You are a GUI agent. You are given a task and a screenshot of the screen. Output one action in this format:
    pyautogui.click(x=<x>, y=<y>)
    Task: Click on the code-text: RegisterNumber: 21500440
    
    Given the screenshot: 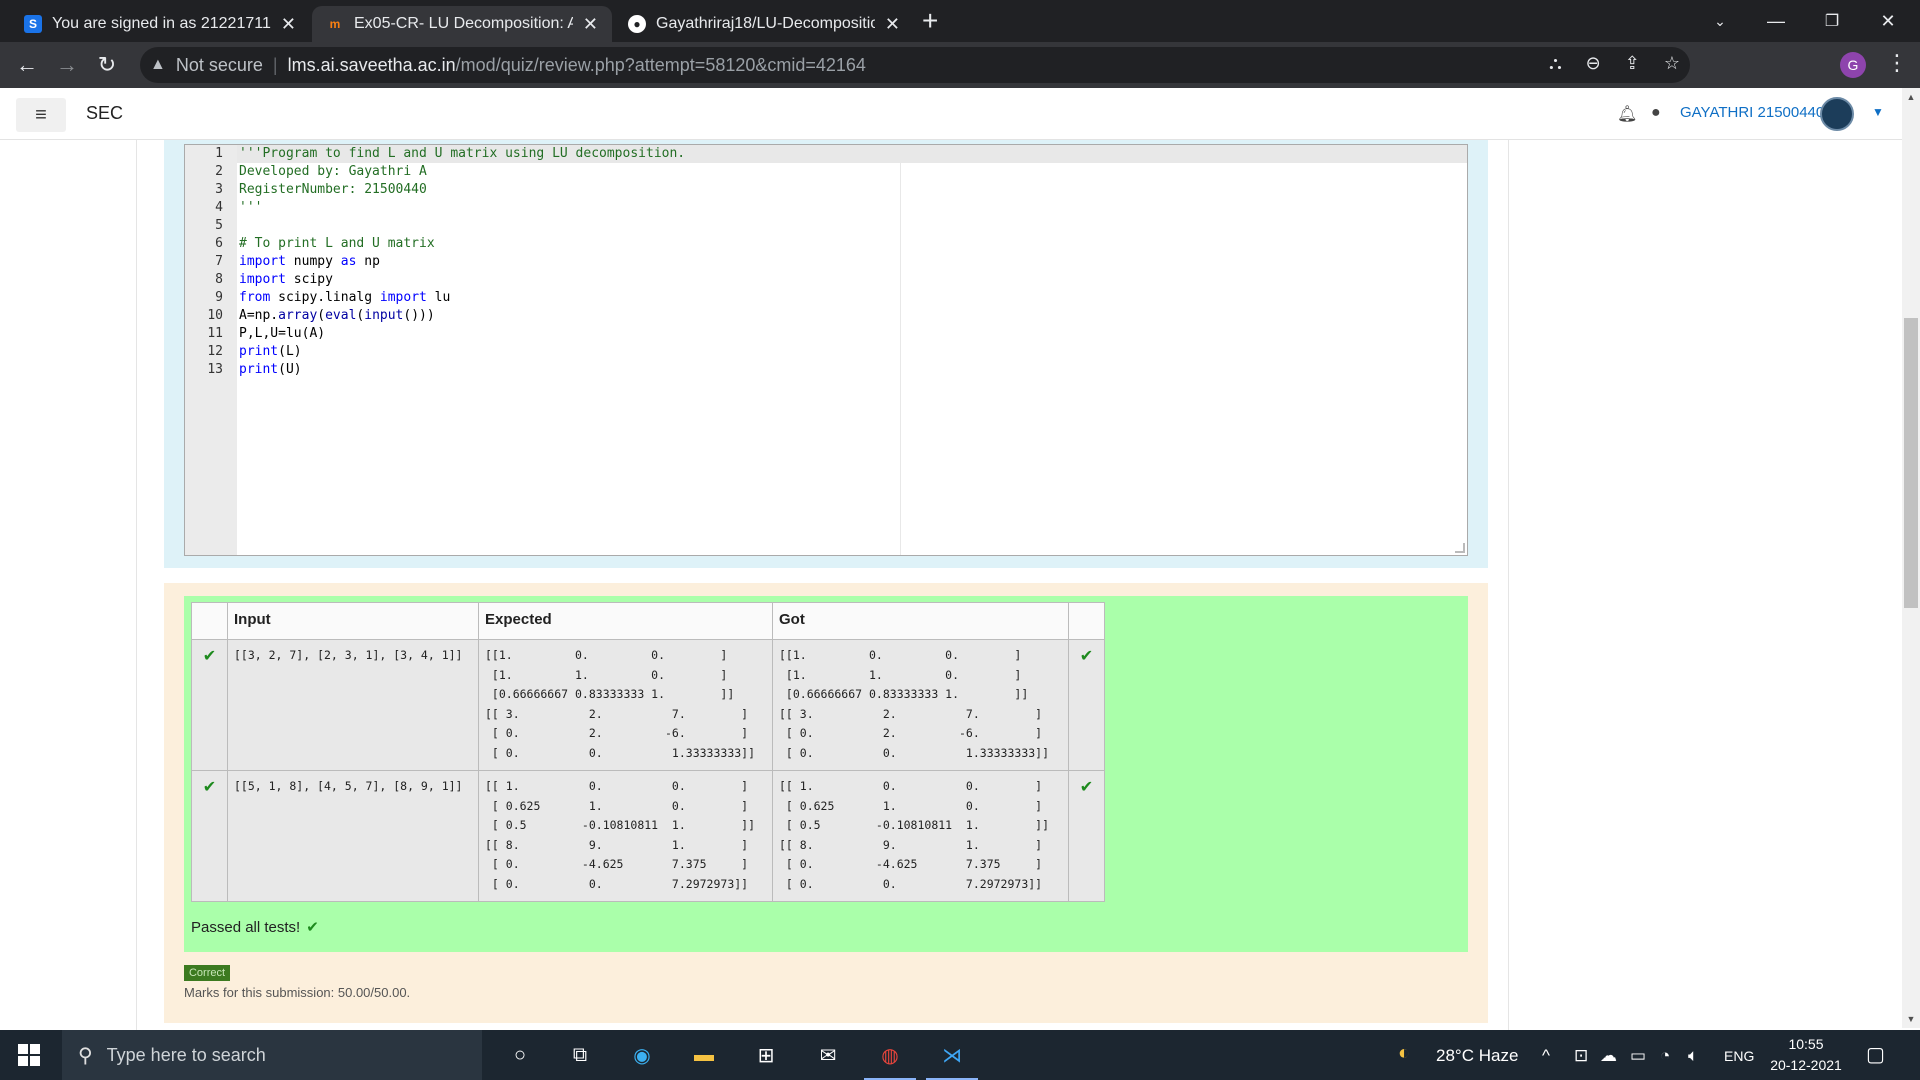 What is the action you would take?
    pyautogui.click(x=333, y=190)
    